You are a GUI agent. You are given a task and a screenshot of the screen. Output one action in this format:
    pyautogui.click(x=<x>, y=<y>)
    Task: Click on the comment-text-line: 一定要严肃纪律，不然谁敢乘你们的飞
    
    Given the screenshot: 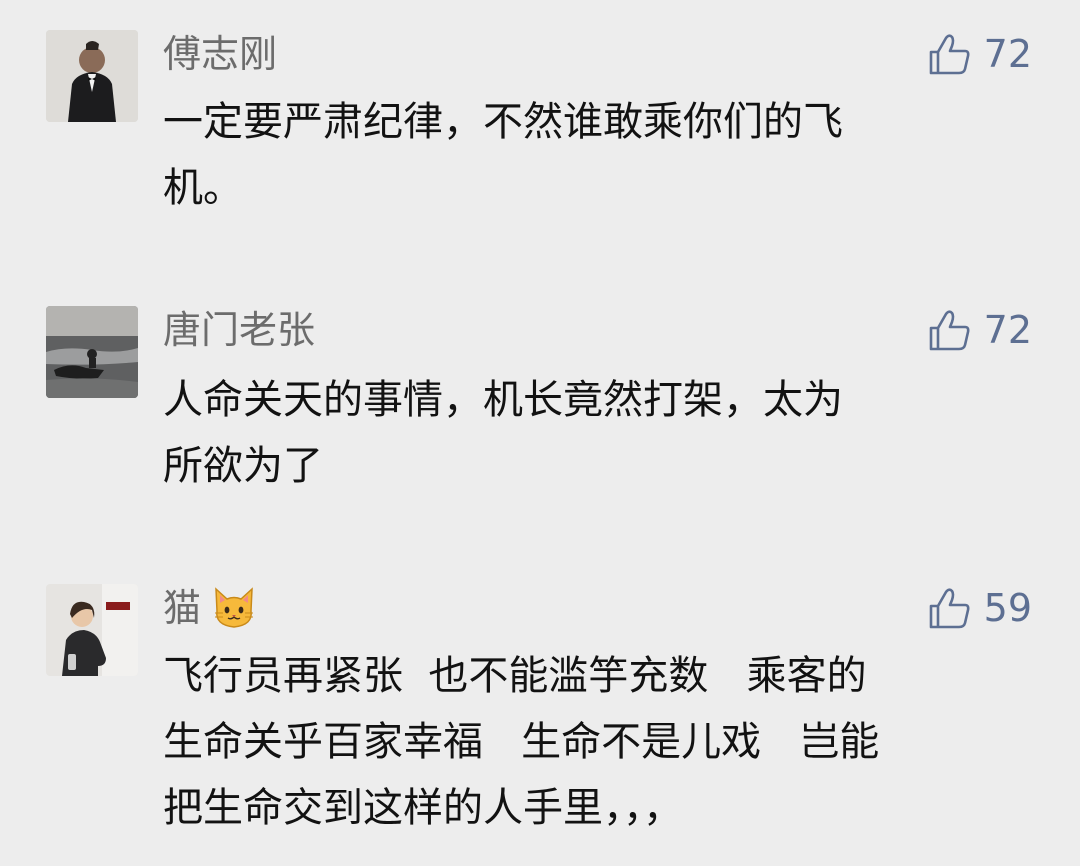 What is the action you would take?
    pyautogui.click(x=503, y=122)
    